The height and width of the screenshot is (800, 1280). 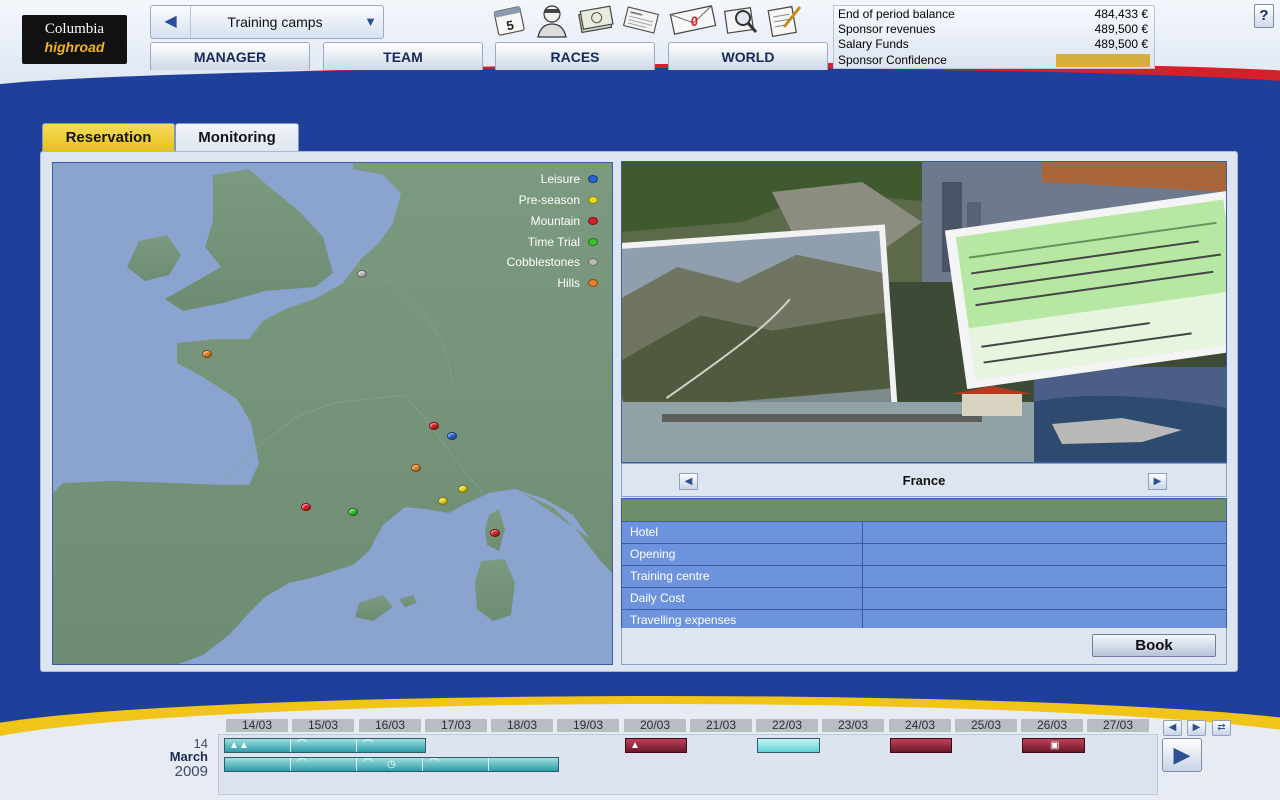 What do you see at coordinates (785, 20) in the screenshot?
I see `notepad-icon` at bounding box center [785, 20].